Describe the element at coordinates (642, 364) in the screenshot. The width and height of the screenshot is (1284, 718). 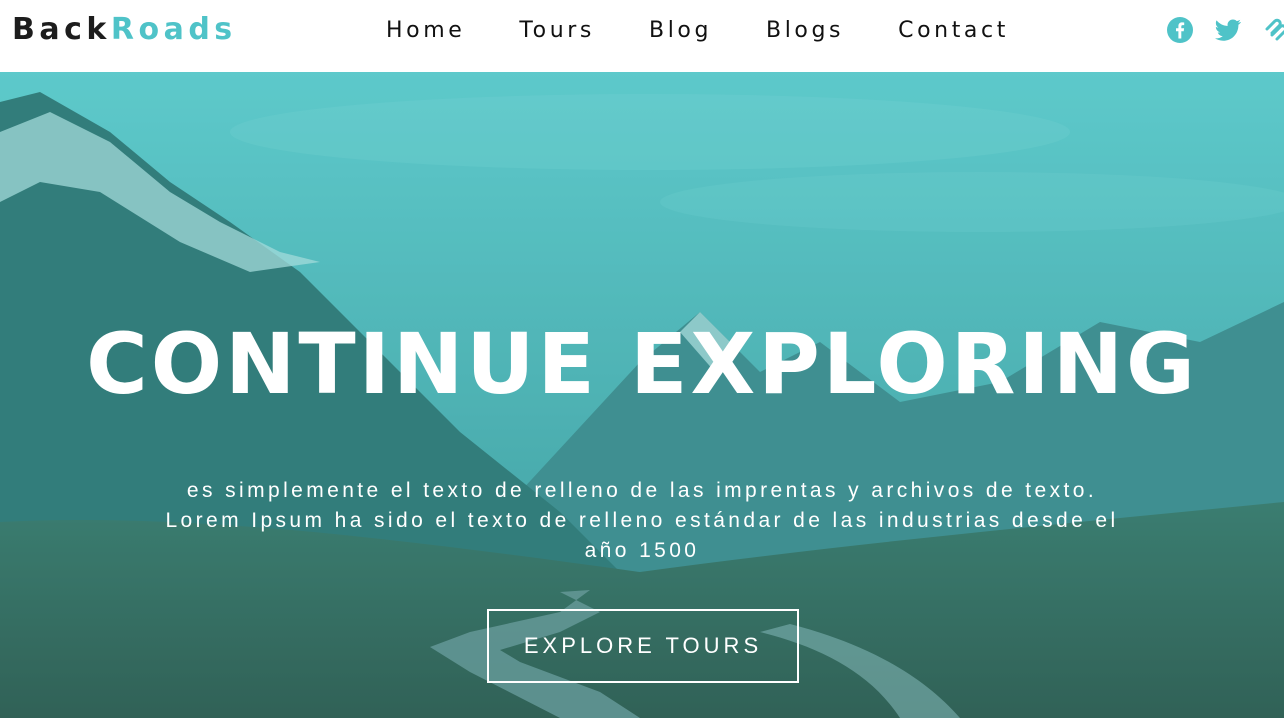
I see `hero-title: CONTINUE EXPLORING` at that location.